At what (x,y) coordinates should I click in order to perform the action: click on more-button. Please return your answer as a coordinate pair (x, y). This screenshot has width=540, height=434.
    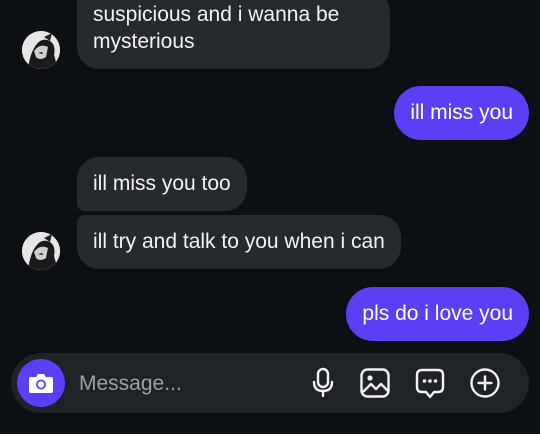
    Looking at the image, I should click on (485, 383).